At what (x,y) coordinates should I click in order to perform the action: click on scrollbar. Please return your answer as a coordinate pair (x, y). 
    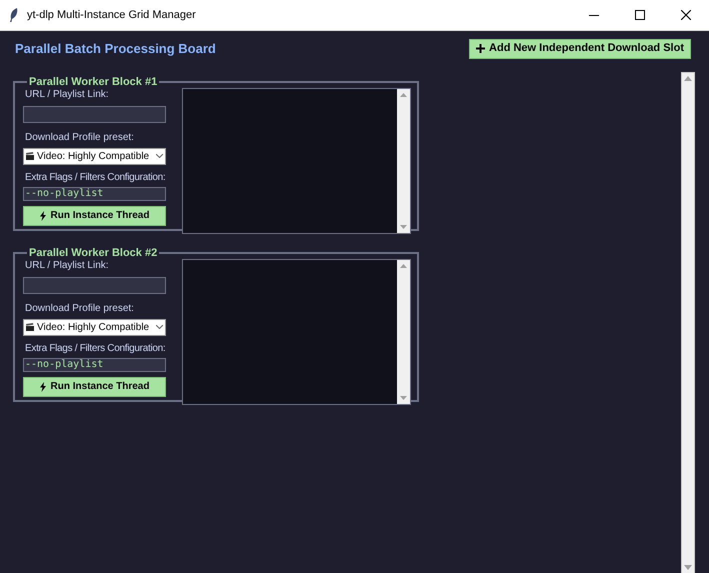
    Looking at the image, I should click on (688, 322).